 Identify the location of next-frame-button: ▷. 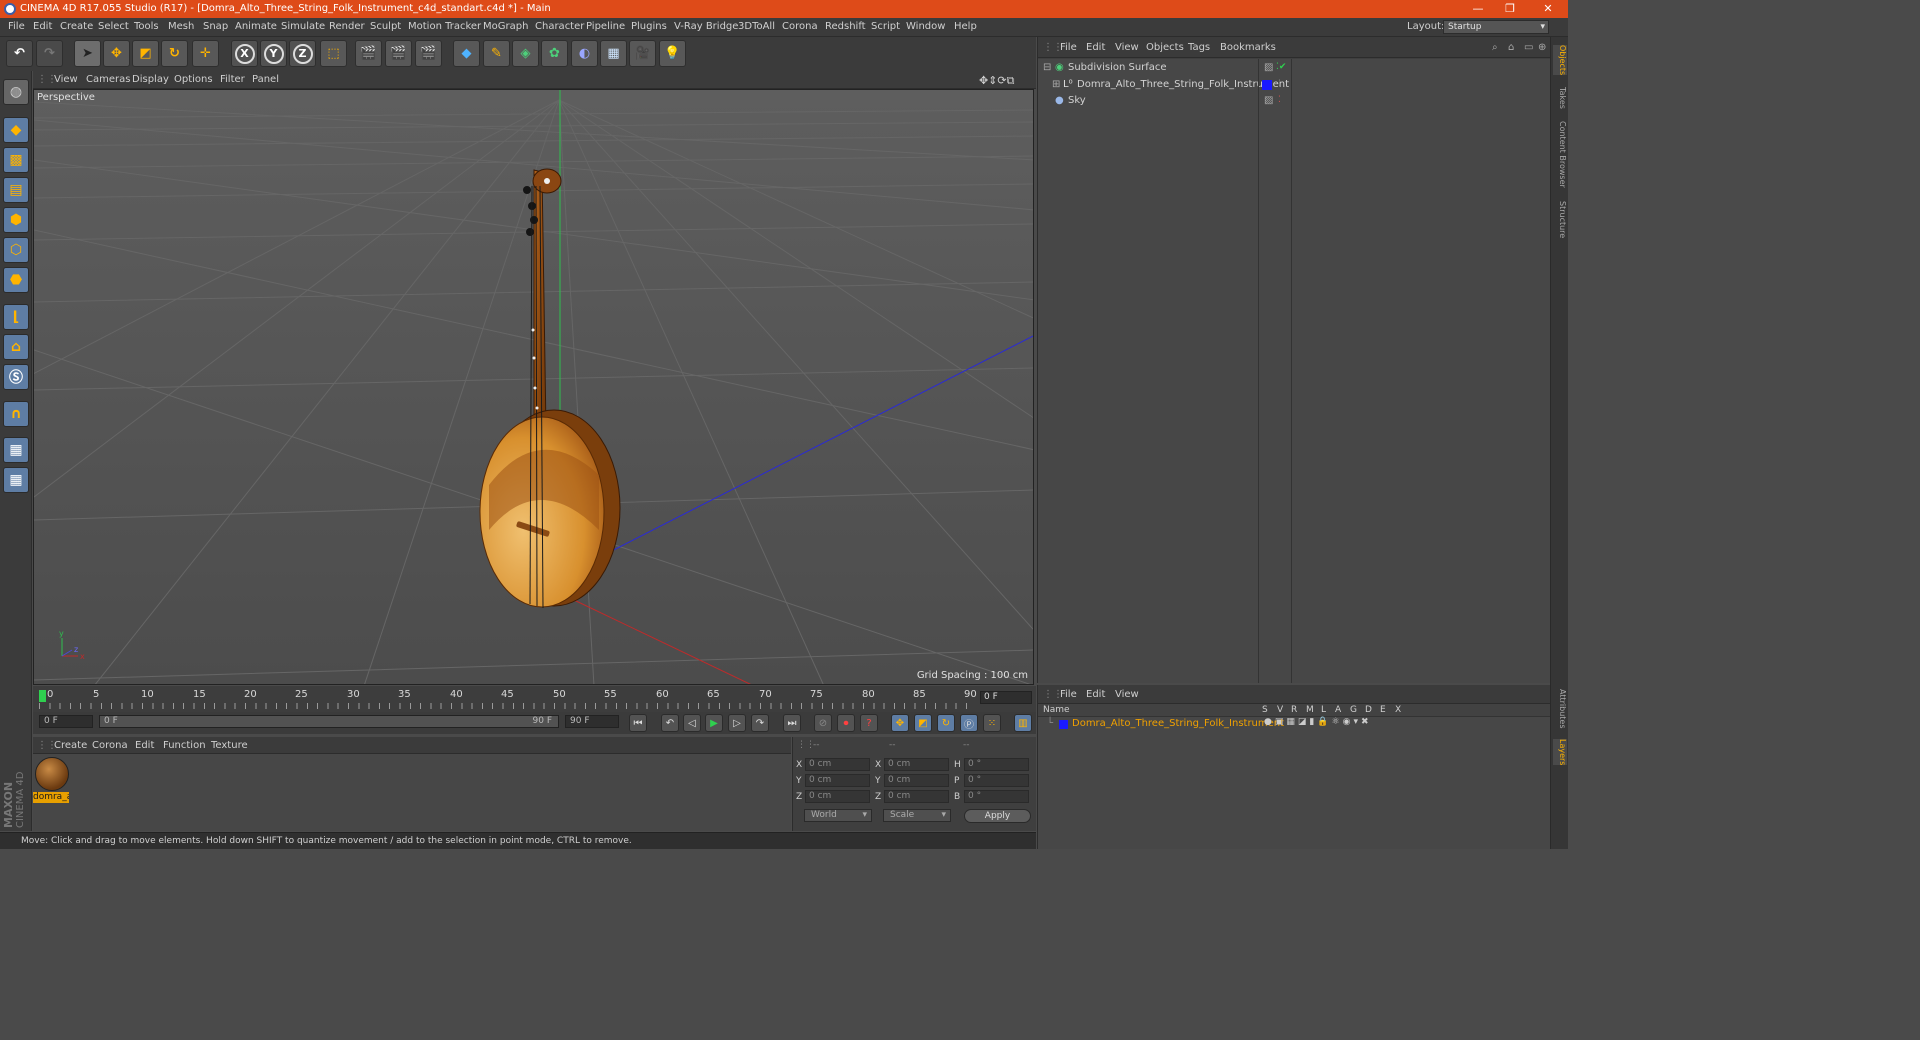
(737, 723).